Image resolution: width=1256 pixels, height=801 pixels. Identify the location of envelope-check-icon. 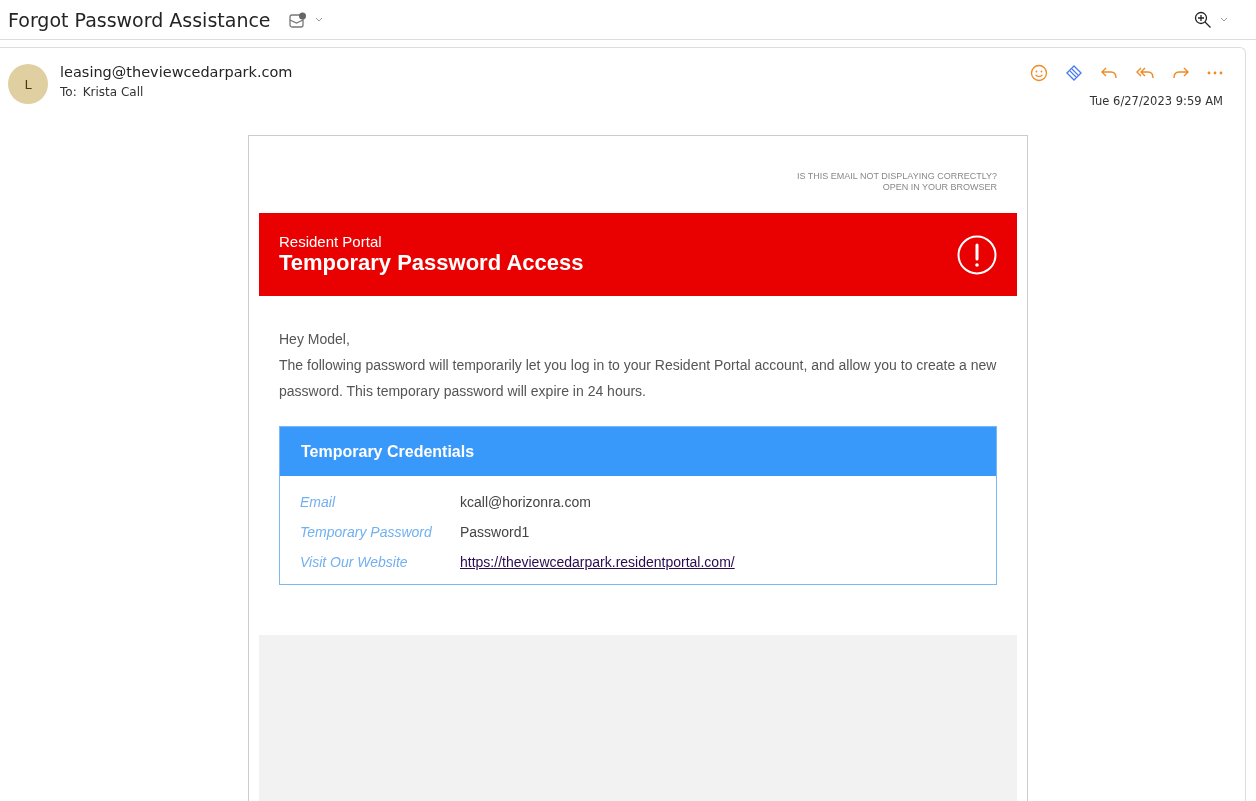
(297, 19).